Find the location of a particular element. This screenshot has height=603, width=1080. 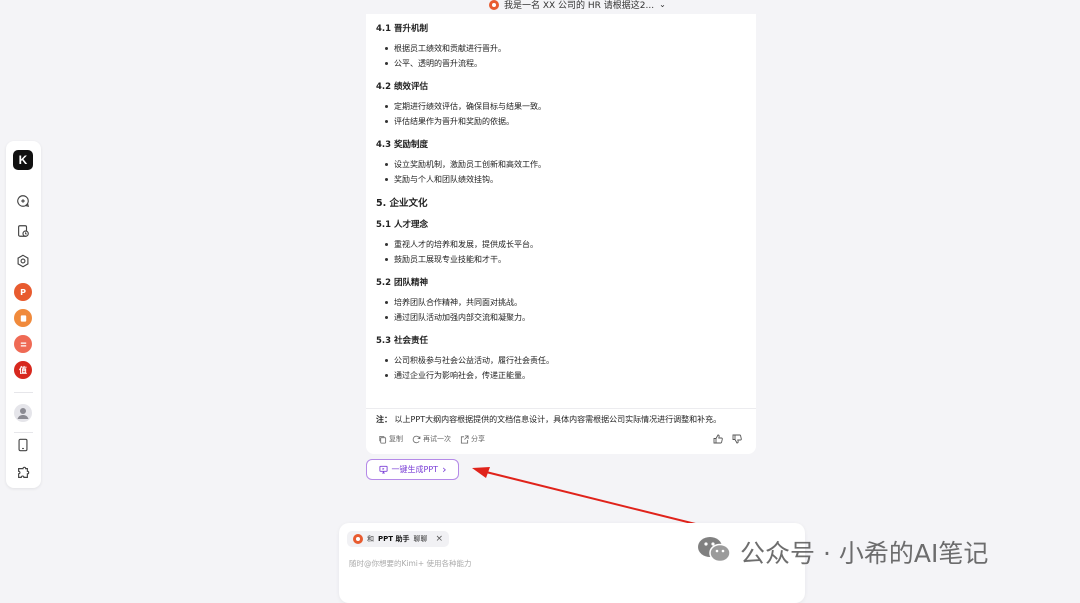

wechat-watermark: 公众号 · 小希的AI笔记 is located at coordinates (842, 552).